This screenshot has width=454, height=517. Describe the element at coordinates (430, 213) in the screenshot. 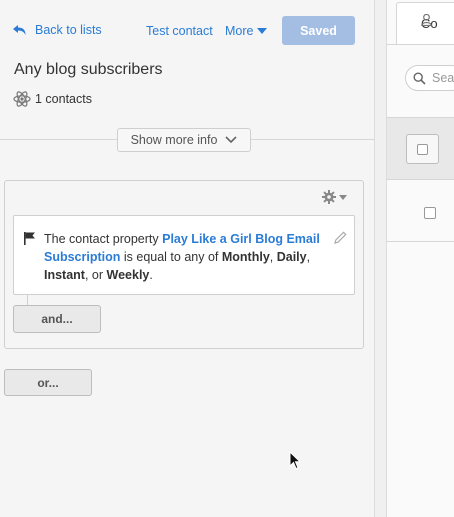

I see `row-checkbox` at that location.